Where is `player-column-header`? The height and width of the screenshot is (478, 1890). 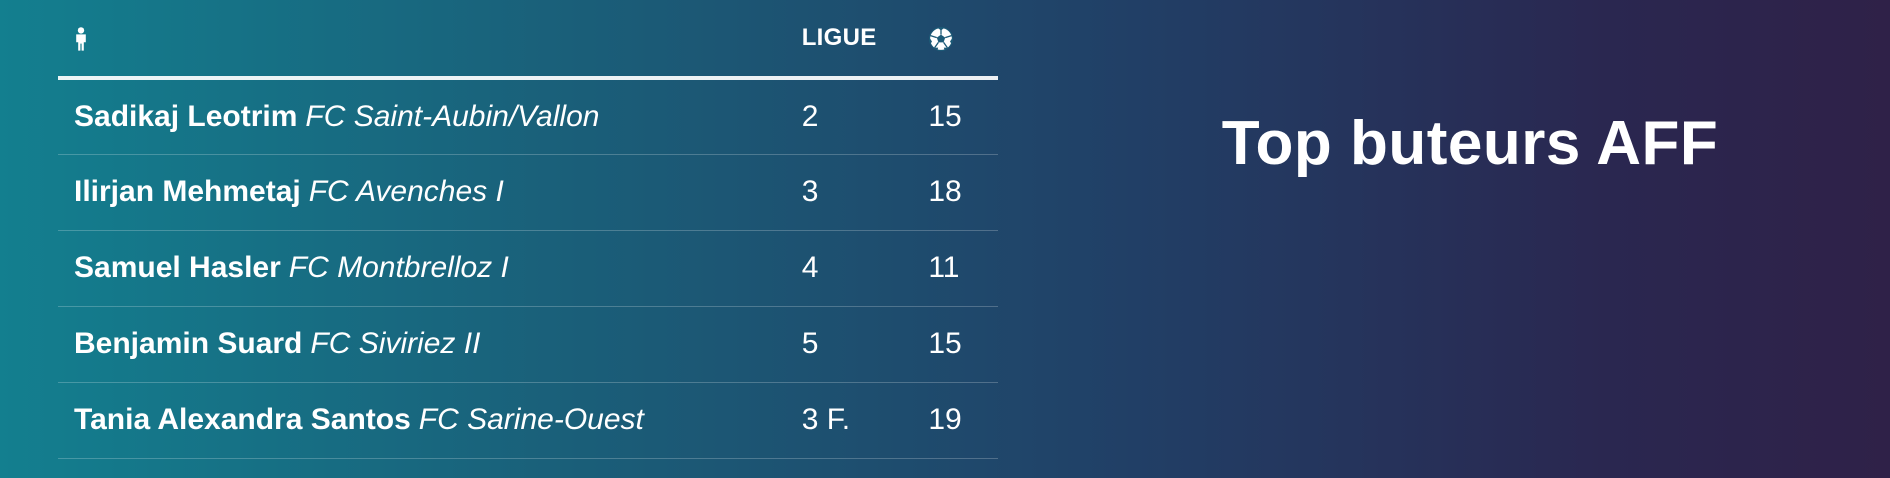 player-column-header is located at coordinates (430, 40).